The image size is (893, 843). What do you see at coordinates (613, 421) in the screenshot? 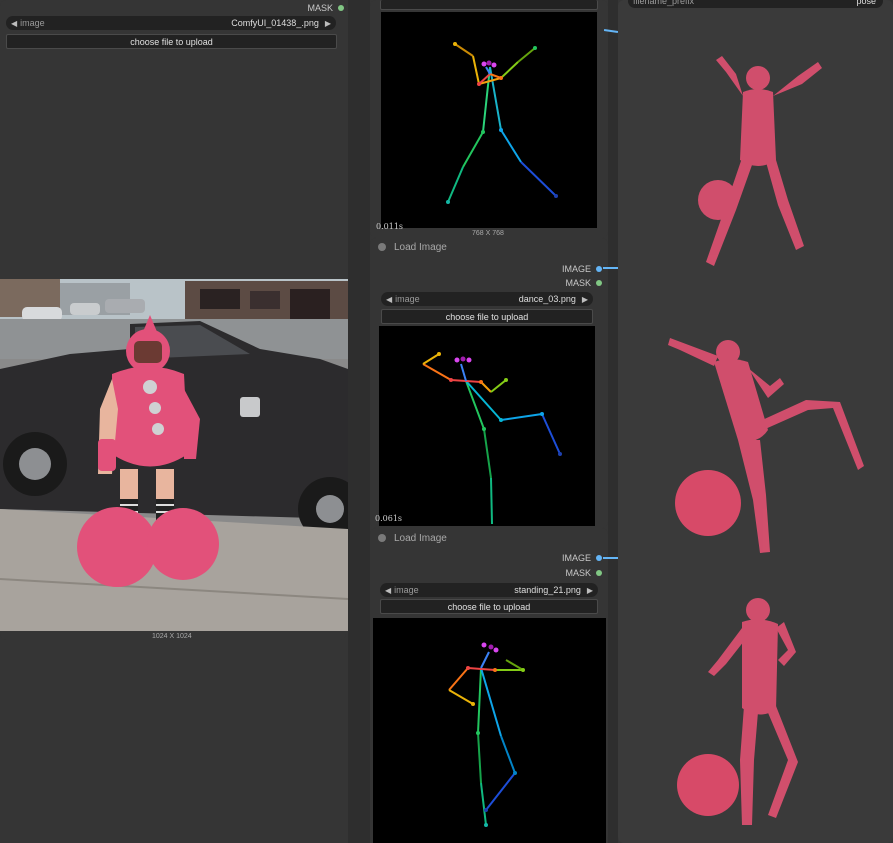
I see `column-divider-right` at bounding box center [613, 421].